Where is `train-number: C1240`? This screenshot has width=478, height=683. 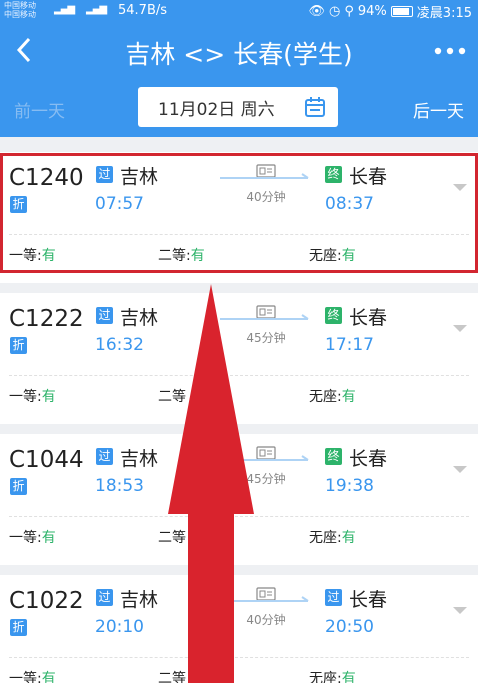 train-number: C1240 is located at coordinates (46, 178).